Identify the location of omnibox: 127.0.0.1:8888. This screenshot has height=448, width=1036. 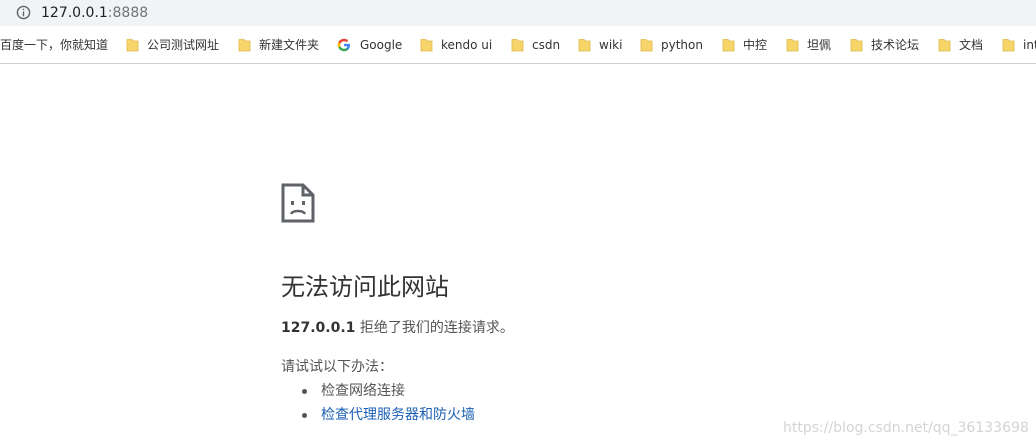
(518, 13).